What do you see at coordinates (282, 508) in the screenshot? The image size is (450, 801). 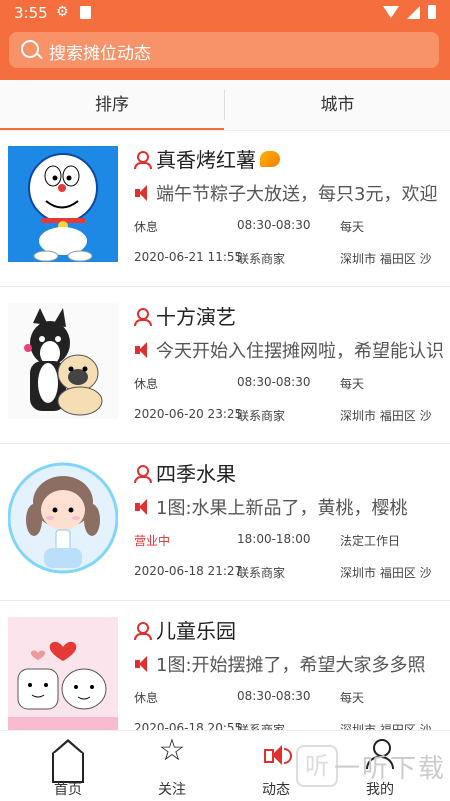 I see `item-notice: 1图:水果上新品了，黄桃，樱桃` at bounding box center [282, 508].